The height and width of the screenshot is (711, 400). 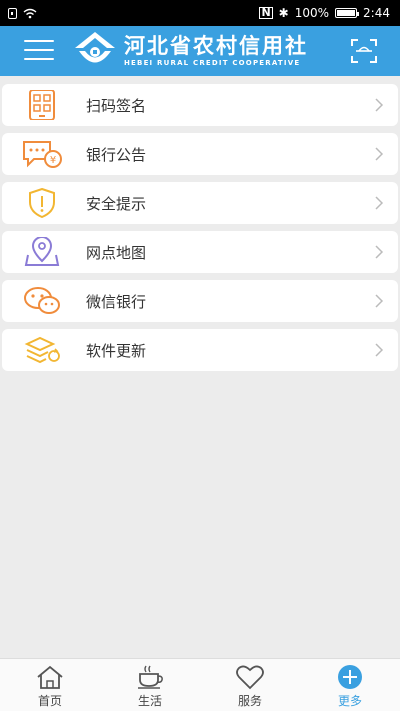 I want to click on nav-more: 更多, so click(x=350, y=685).